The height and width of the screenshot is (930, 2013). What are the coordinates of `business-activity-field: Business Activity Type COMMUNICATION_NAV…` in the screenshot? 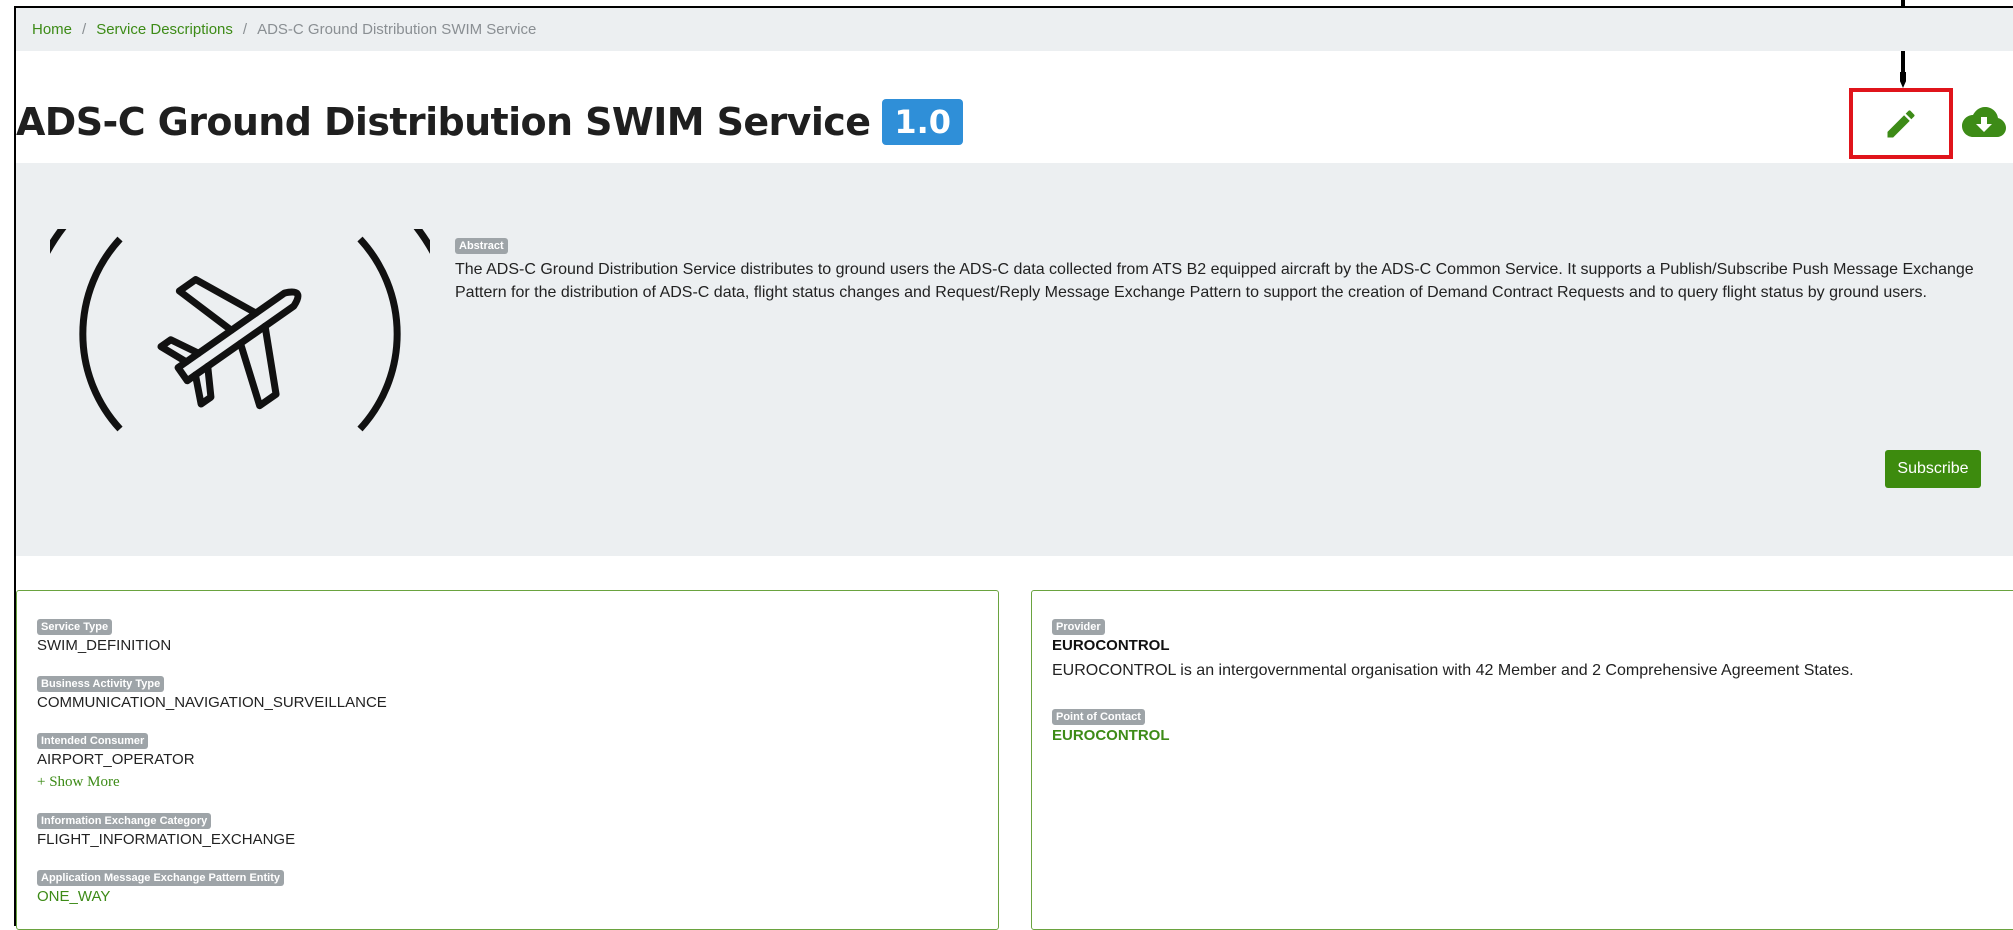 It's located at (212, 692).